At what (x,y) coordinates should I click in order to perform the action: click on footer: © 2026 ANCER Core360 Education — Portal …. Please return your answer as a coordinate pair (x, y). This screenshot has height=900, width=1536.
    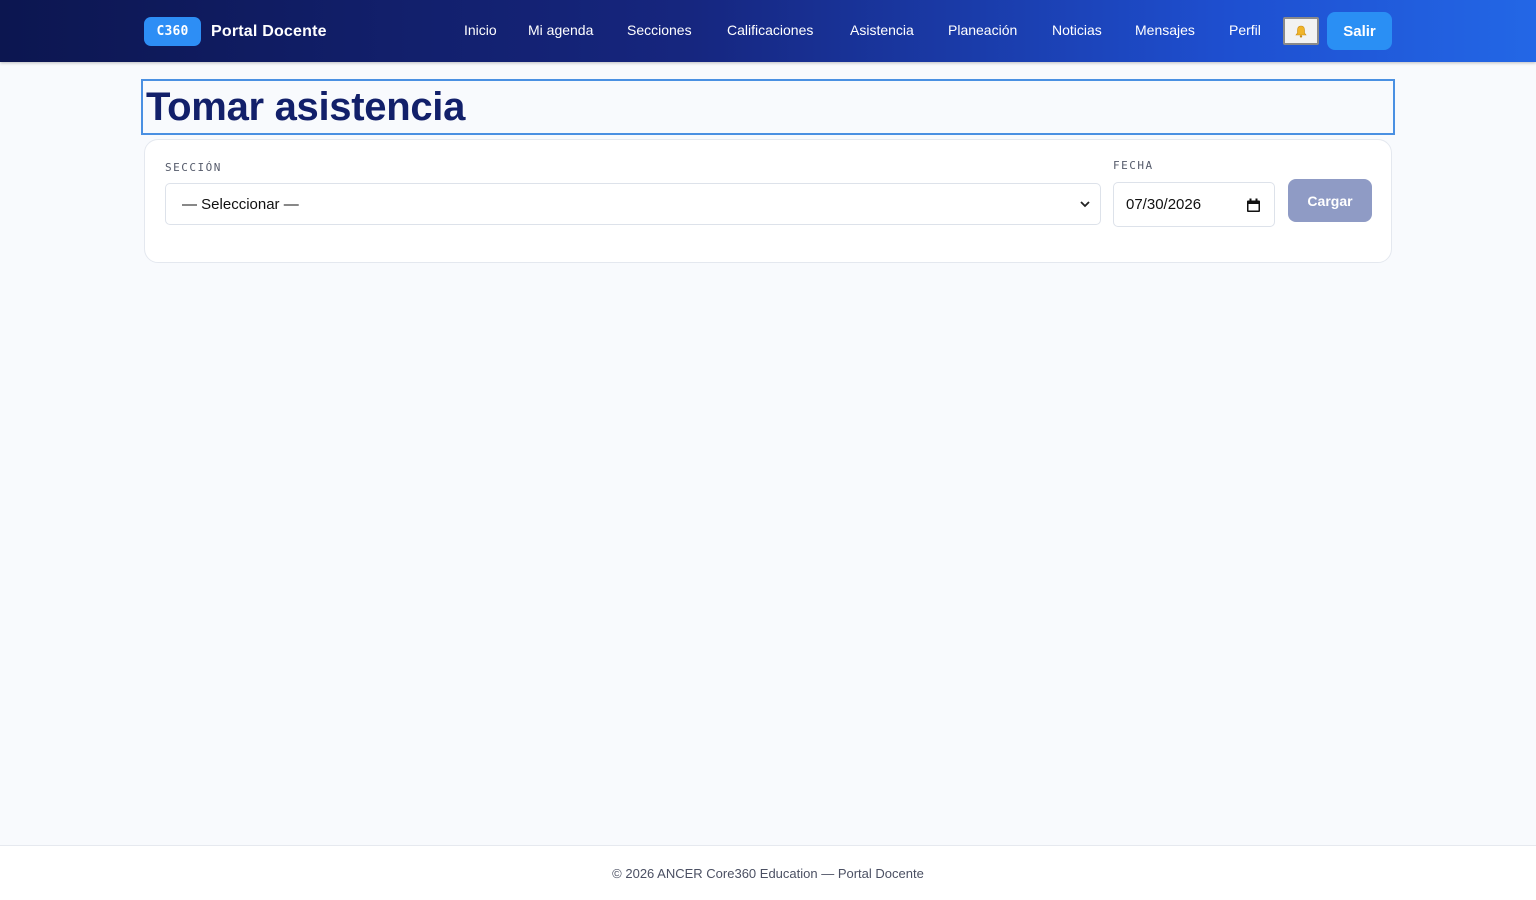
    Looking at the image, I should click on (768, 872).